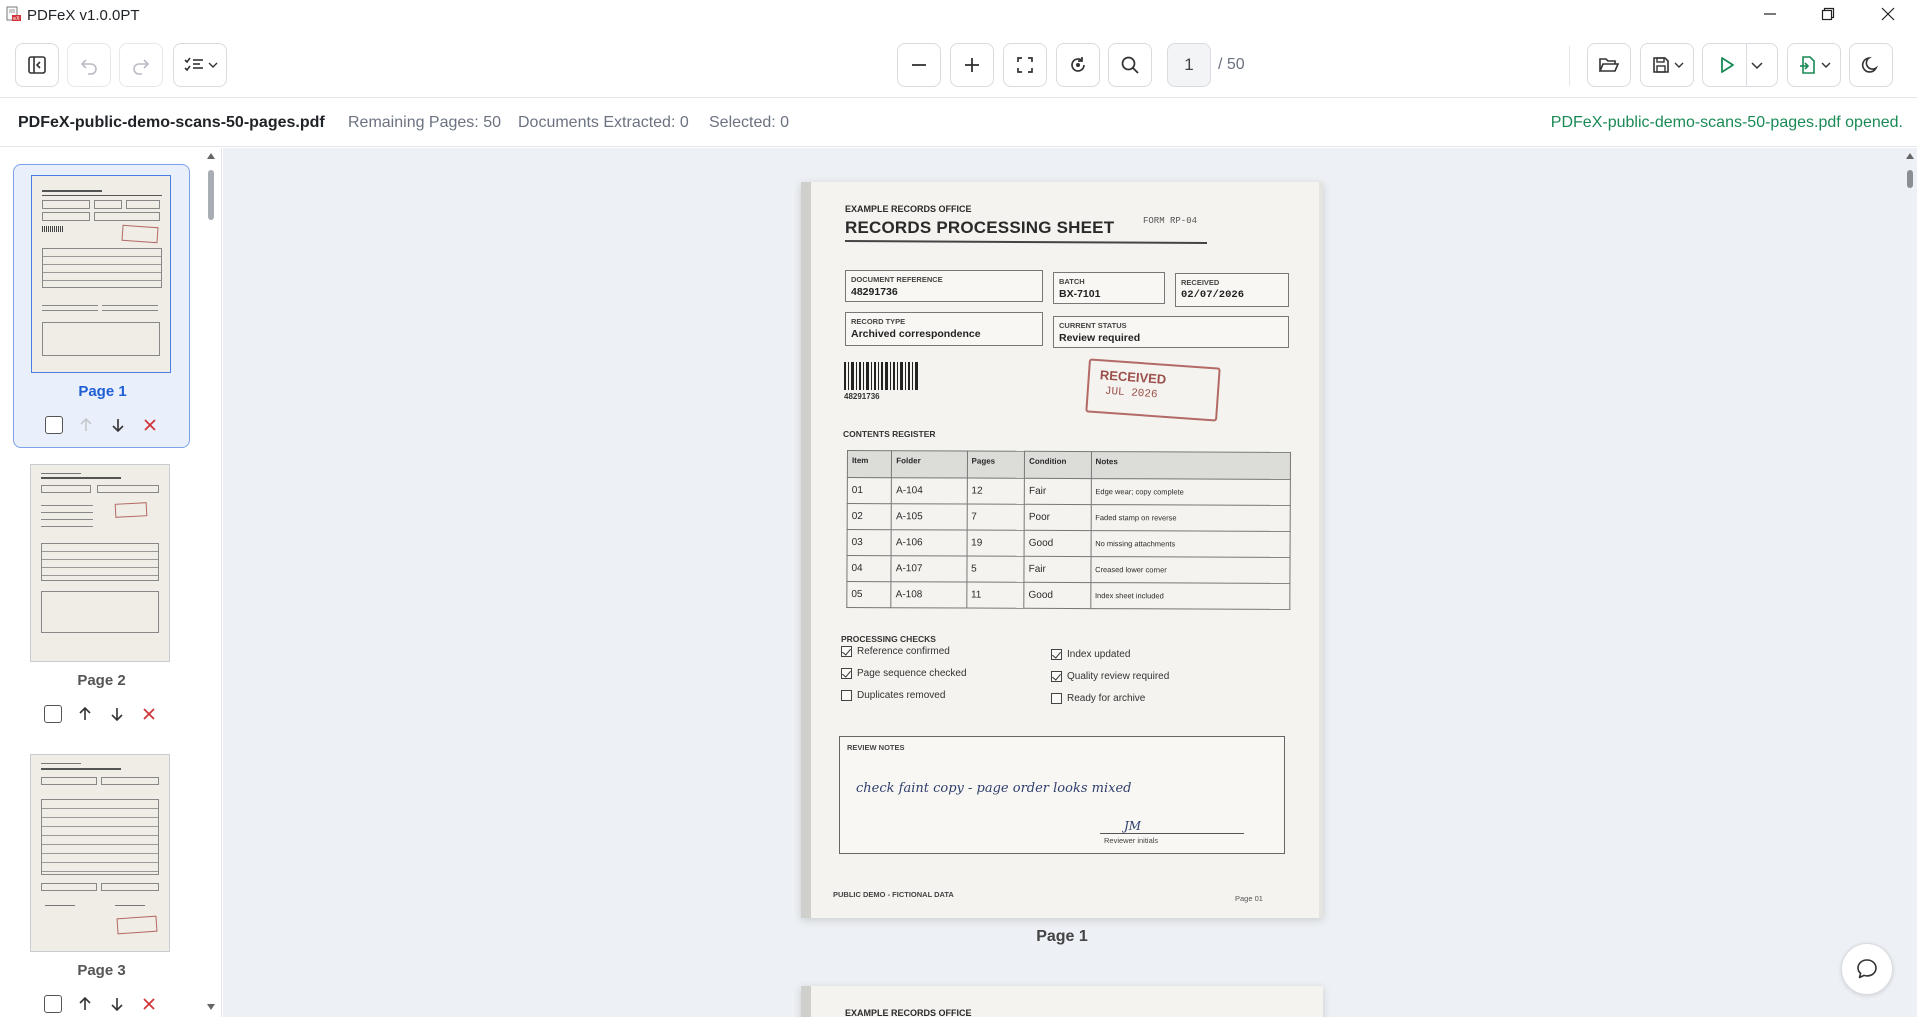 This screenshot has width=1917, height=1017. Describe the element at coordinates (1080, 294) in the screenshot. I see `field-value: BX-7101` at that location.